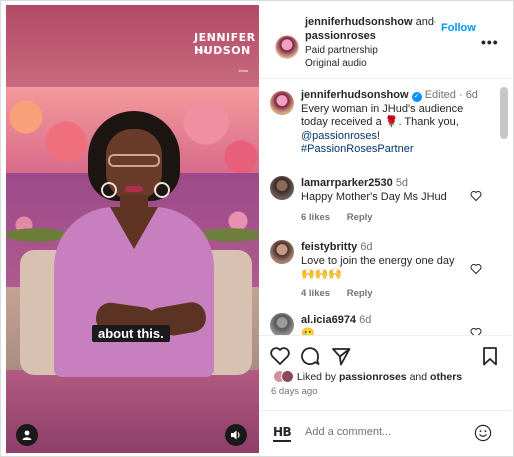 The height and width of the screenshot is (457, 514). Describe the element at coordinates (131, 333) in the screenshot. I see `video-subtitle: about this.` at that location.